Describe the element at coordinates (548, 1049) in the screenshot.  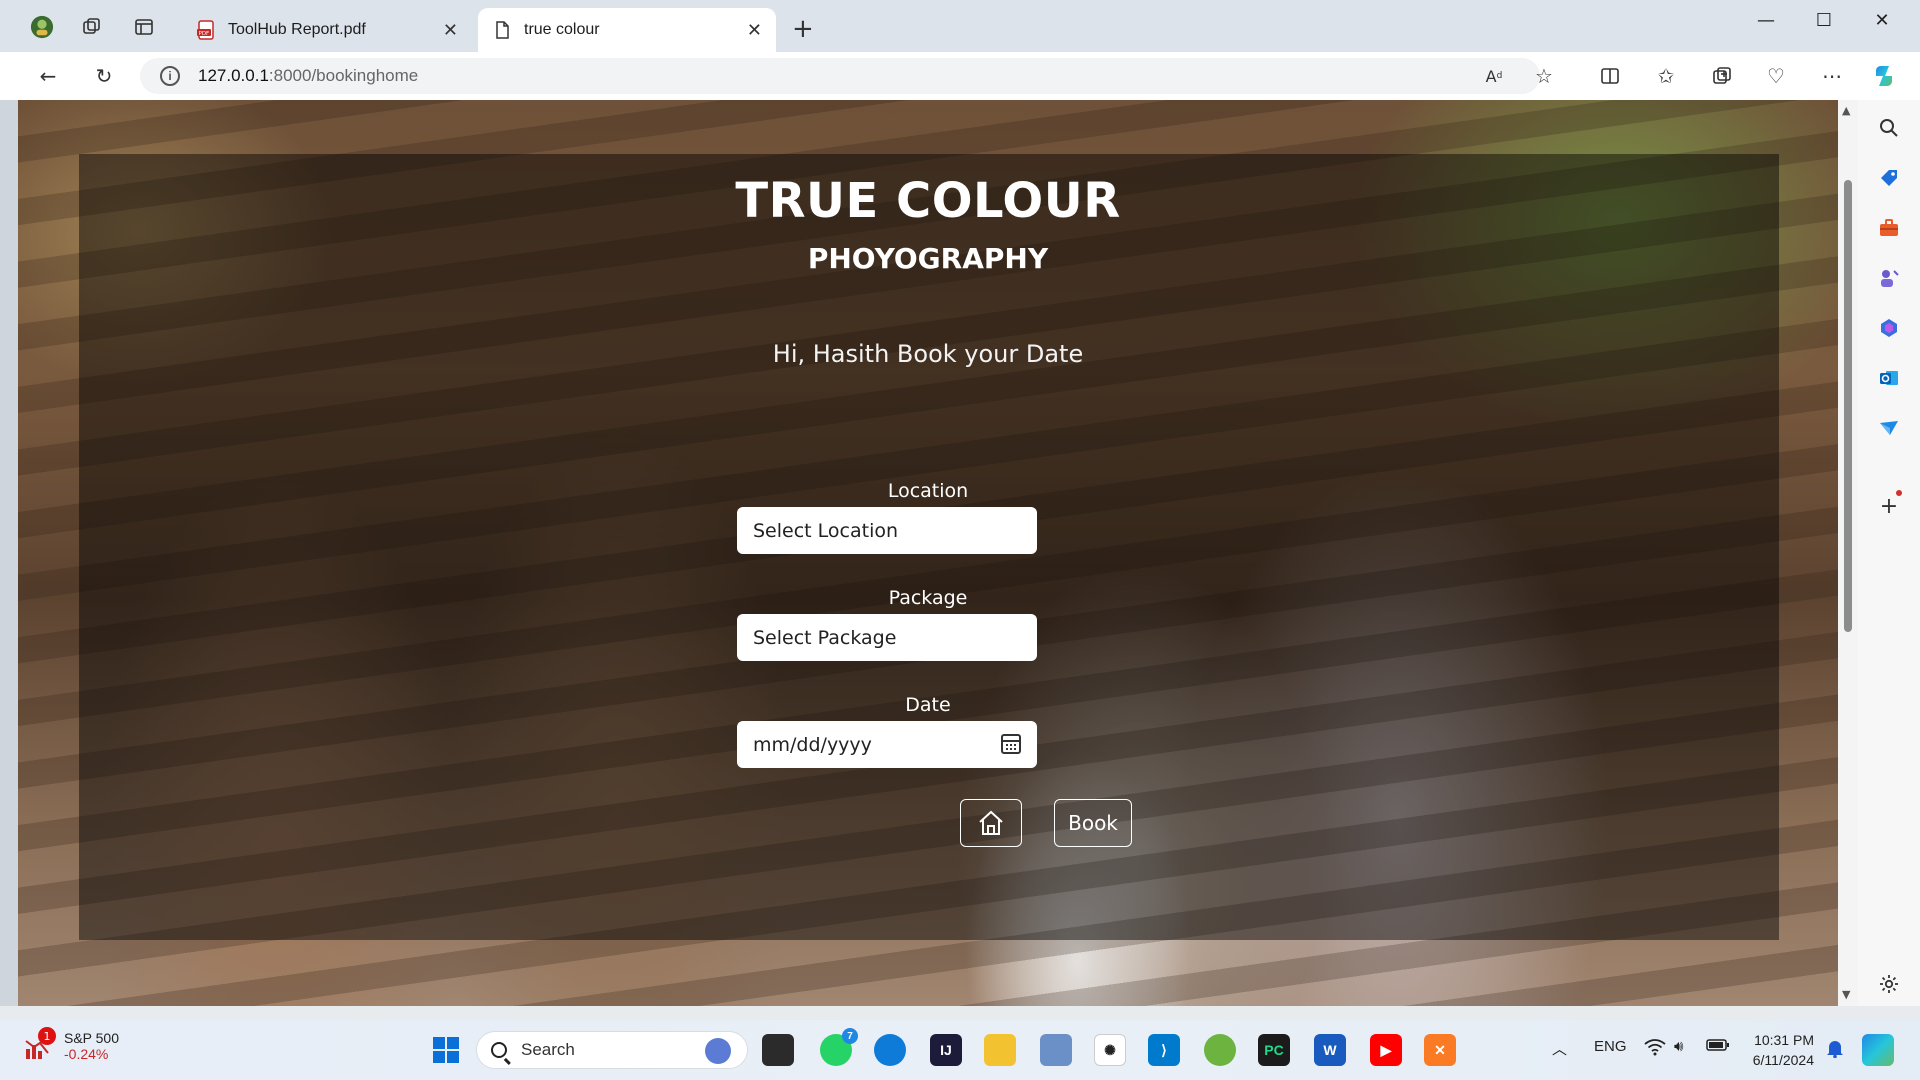
I see `taskbar-search-label: Search` at that location.